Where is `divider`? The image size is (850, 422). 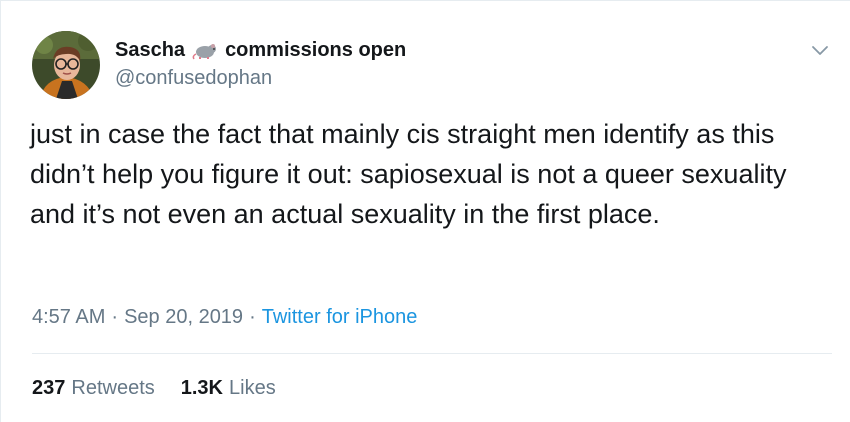 divider is located at coordinates (432, 353).